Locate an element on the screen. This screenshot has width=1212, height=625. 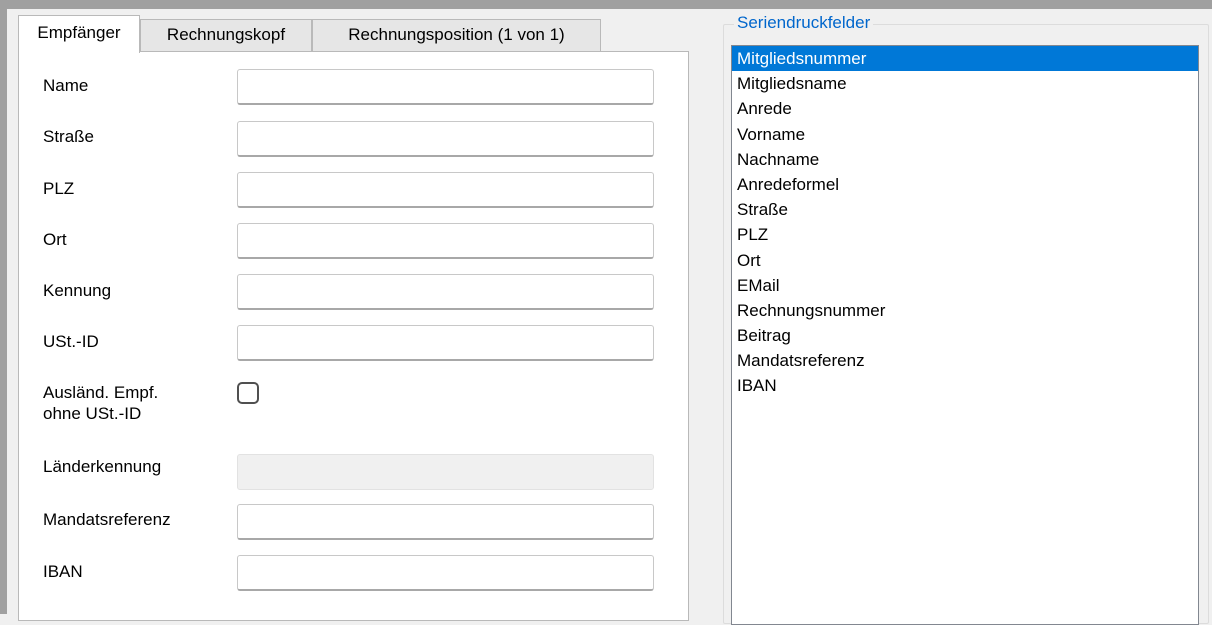
list-item: Beitrag is located at coordinates (965, 335).